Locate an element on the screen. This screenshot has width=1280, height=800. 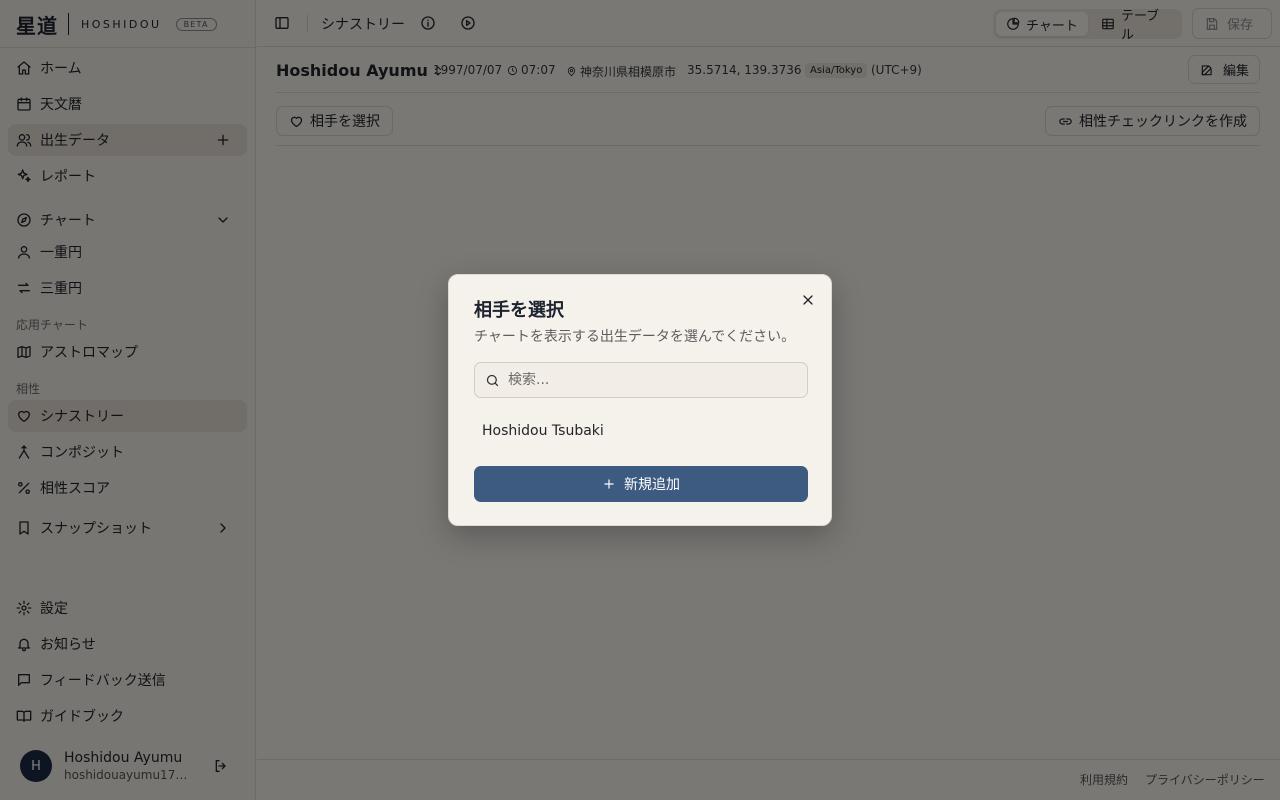
search-input is located at coordinates (653, 380).